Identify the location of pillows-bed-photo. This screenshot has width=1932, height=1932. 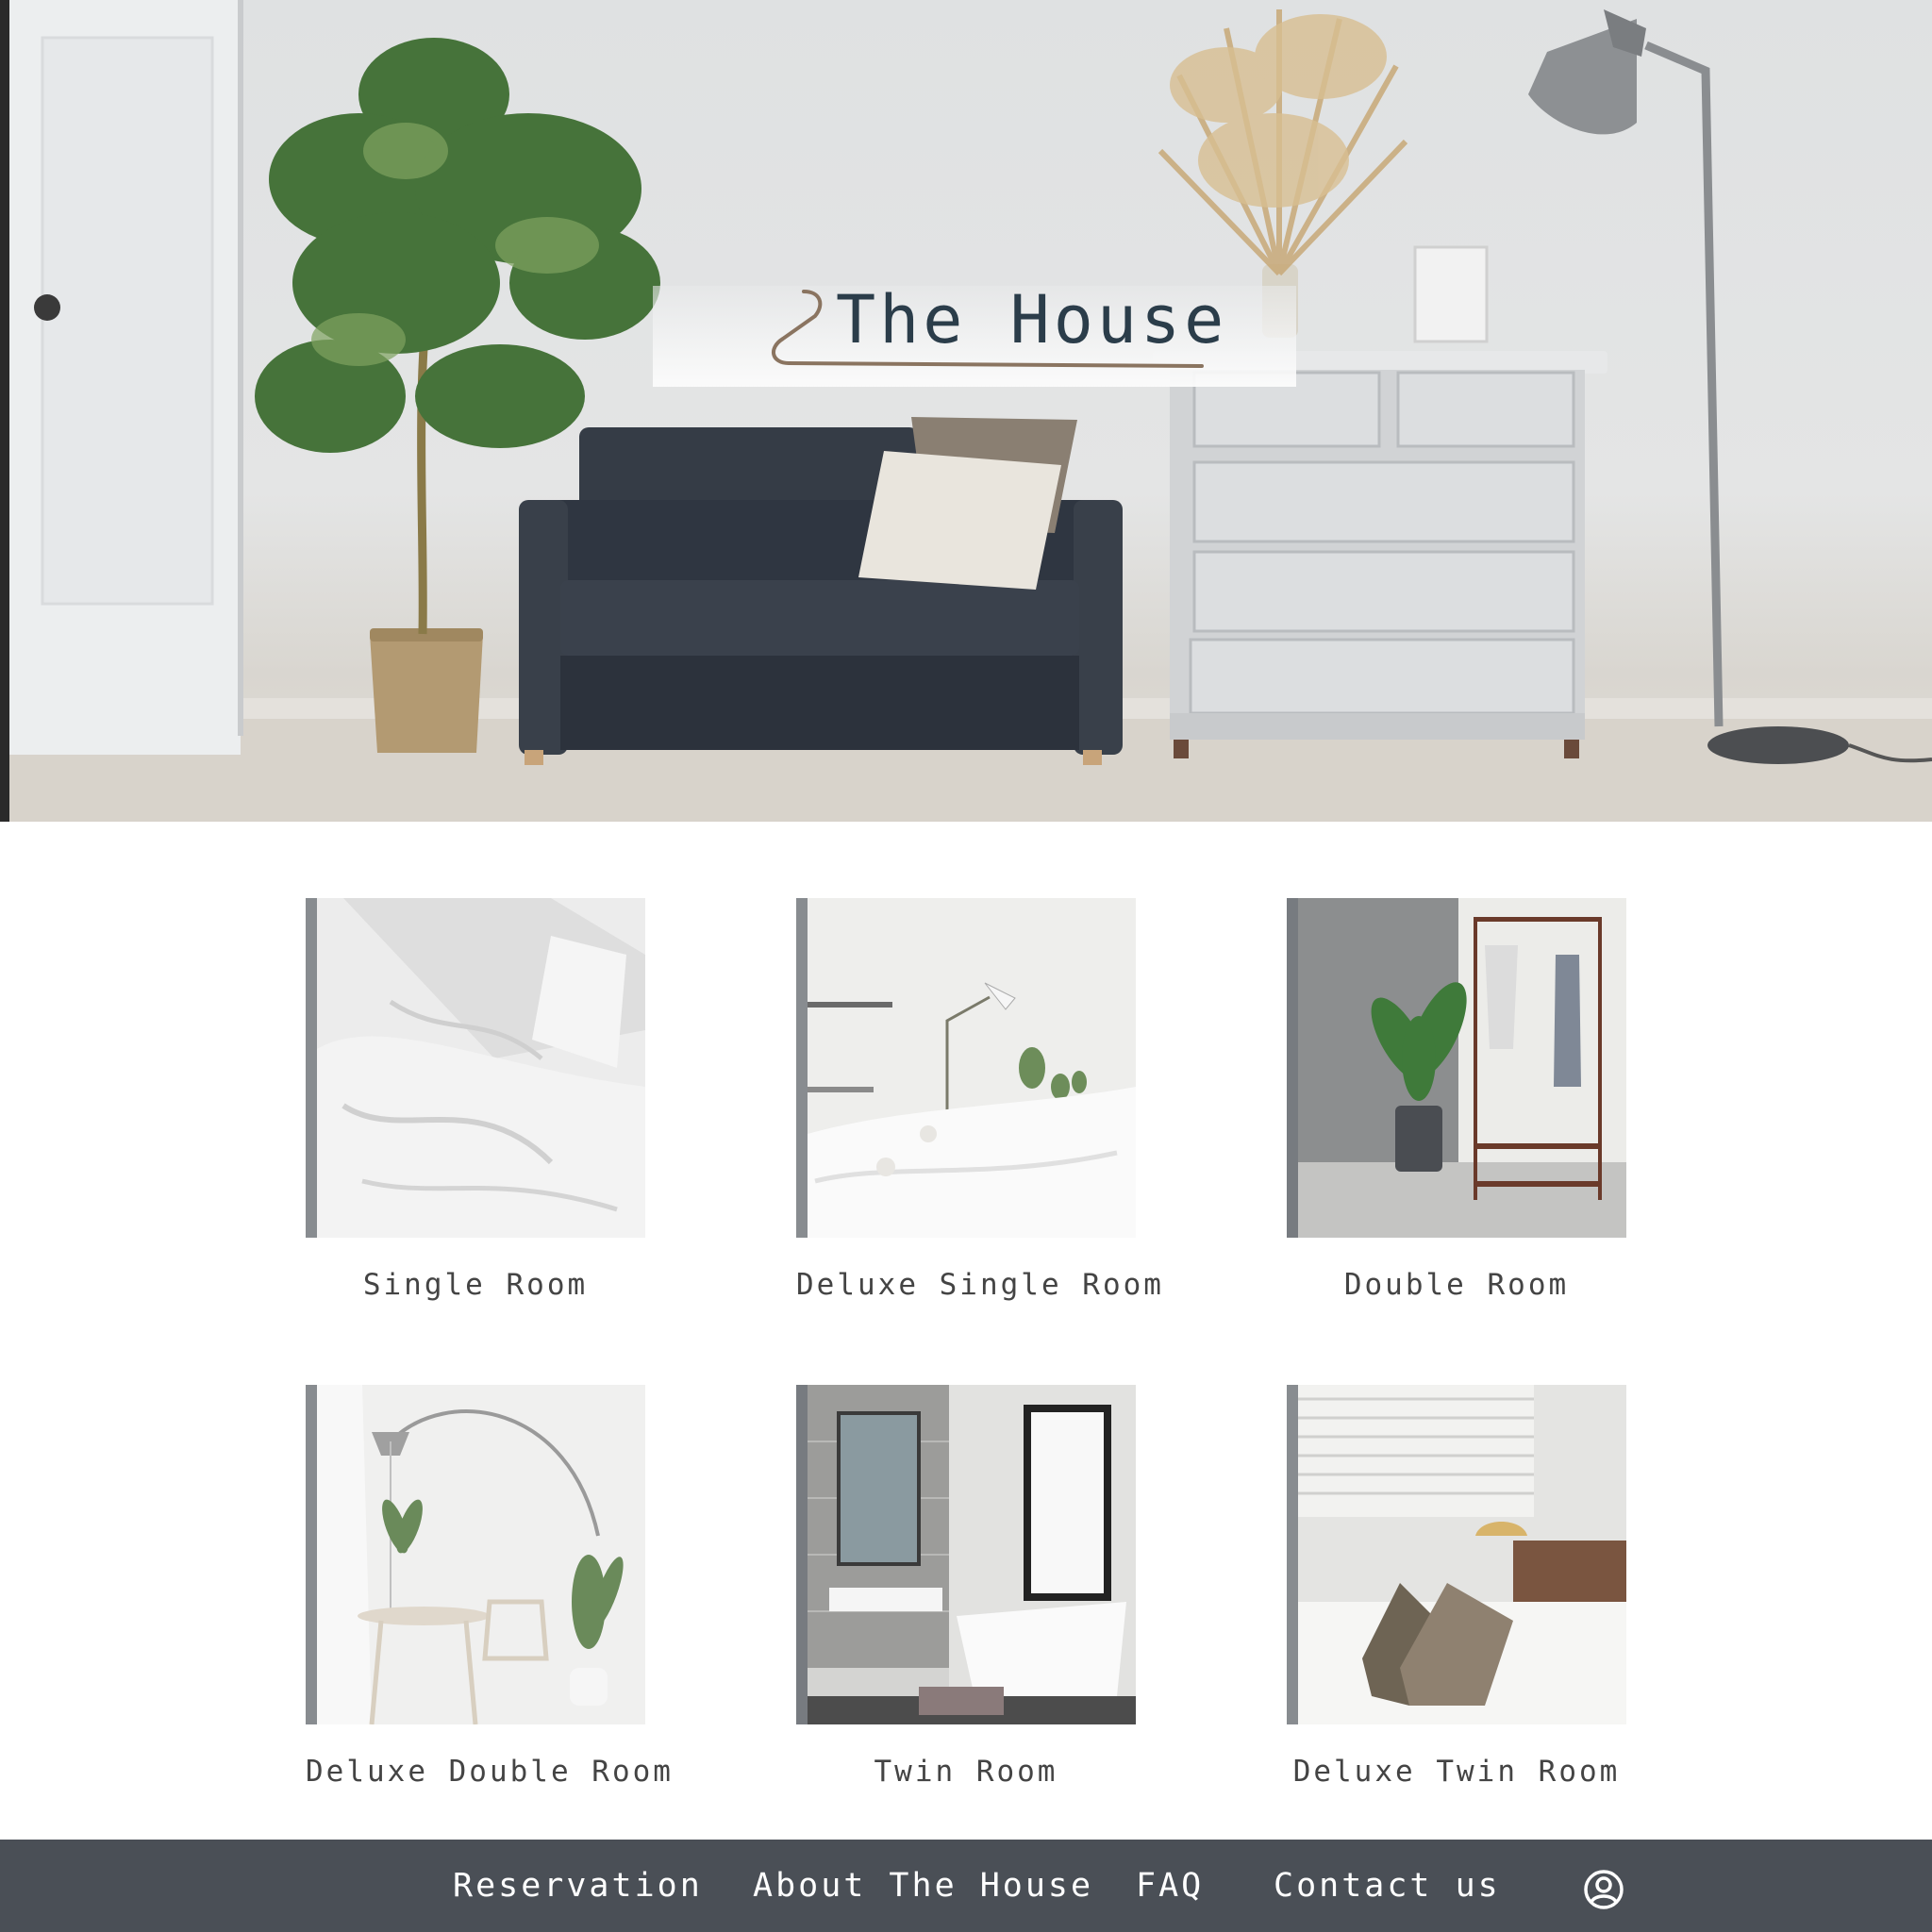
(1456, 1554).